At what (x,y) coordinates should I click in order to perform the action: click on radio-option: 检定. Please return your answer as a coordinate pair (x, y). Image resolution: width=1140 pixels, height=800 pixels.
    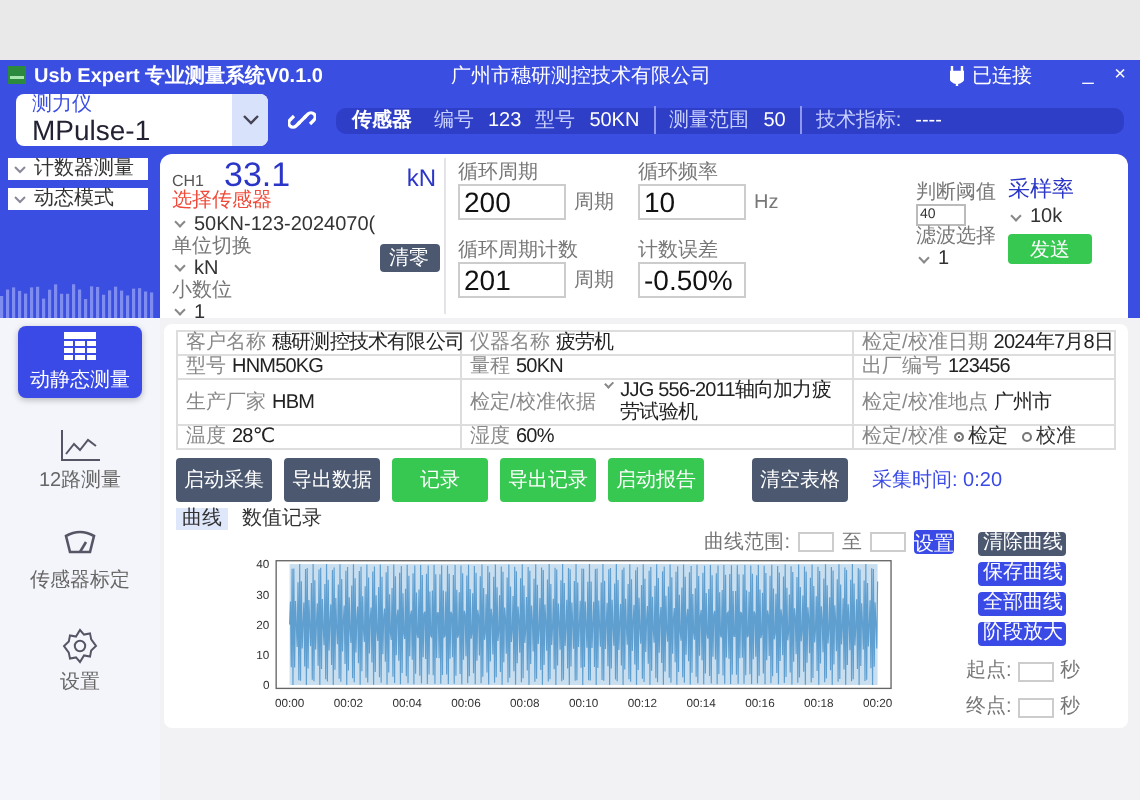
    Looking at the image, I should click on (980, 437).